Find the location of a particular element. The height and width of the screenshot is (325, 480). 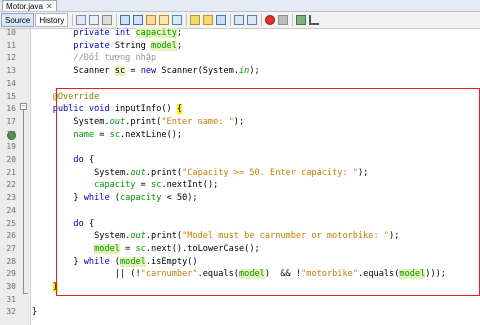

line-number: 10 is located at coordinates (11, 32).